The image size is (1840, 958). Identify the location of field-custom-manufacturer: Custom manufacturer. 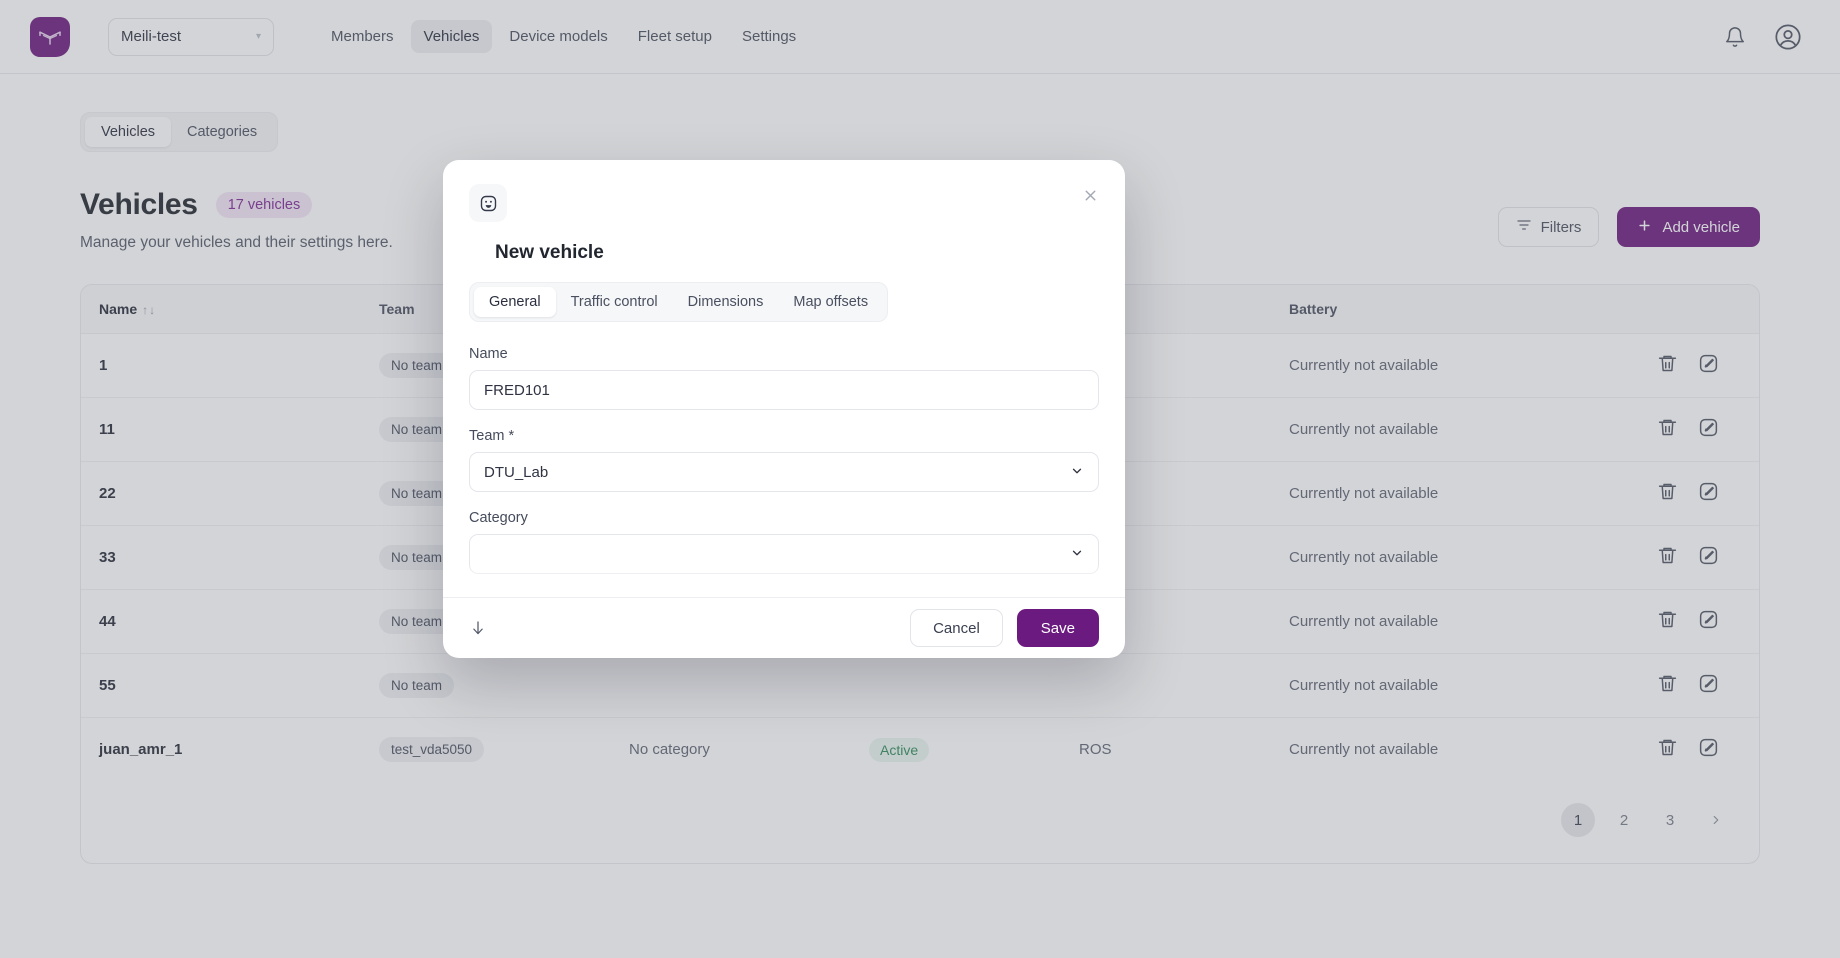
(784, 594).